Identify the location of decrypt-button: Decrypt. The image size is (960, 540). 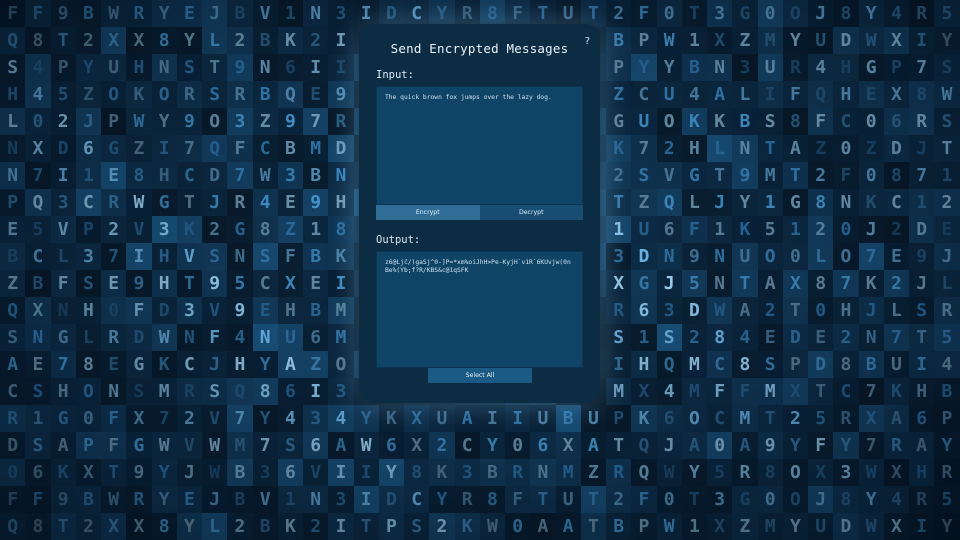
(531, 212).